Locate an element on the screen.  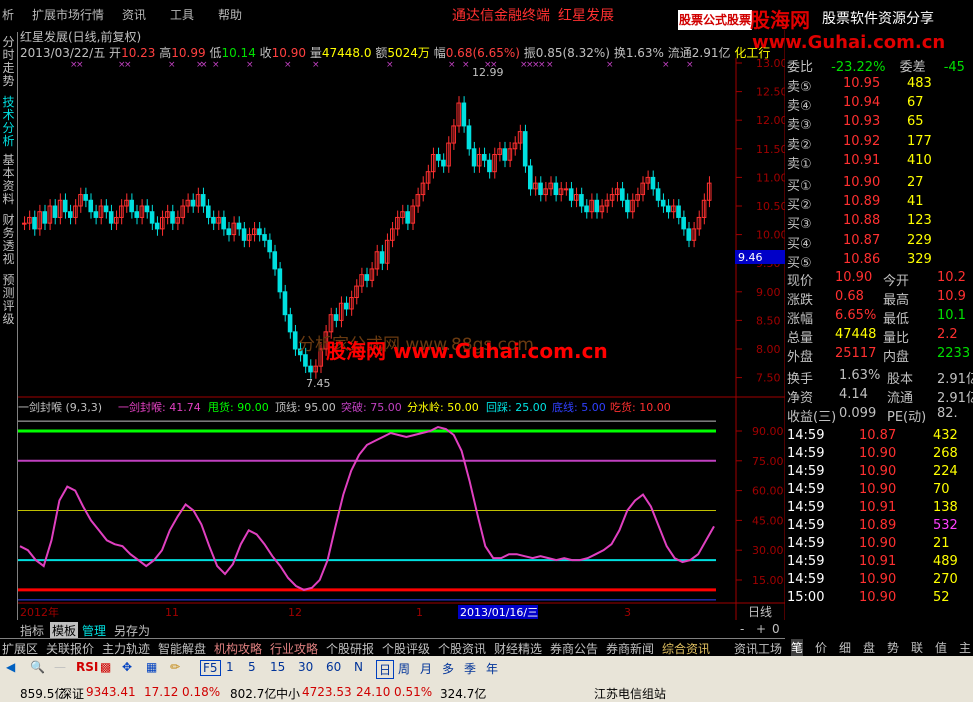
zoom-icon: 🔍 is located at coordinates (37, 667).